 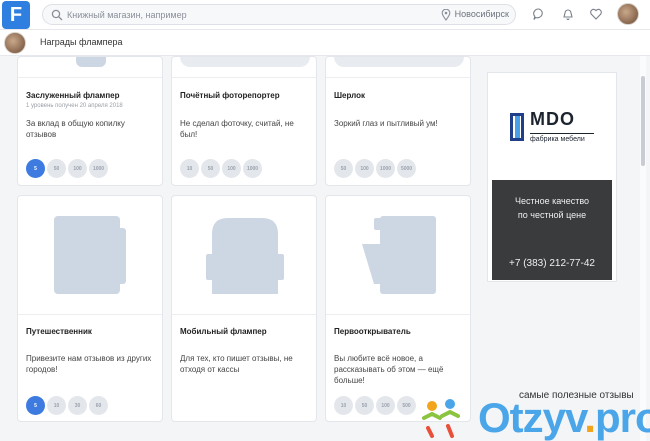 I want to click on page-scrollbar, so click(x=643, y=248).